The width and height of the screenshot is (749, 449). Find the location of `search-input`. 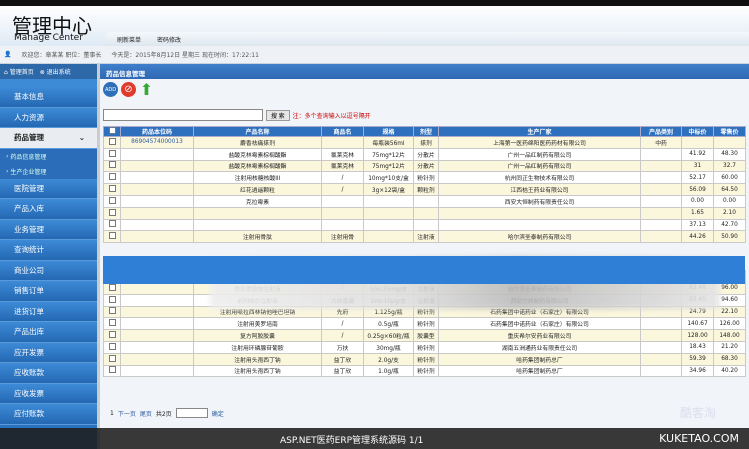

search-input is located at coordinates (183, 115).